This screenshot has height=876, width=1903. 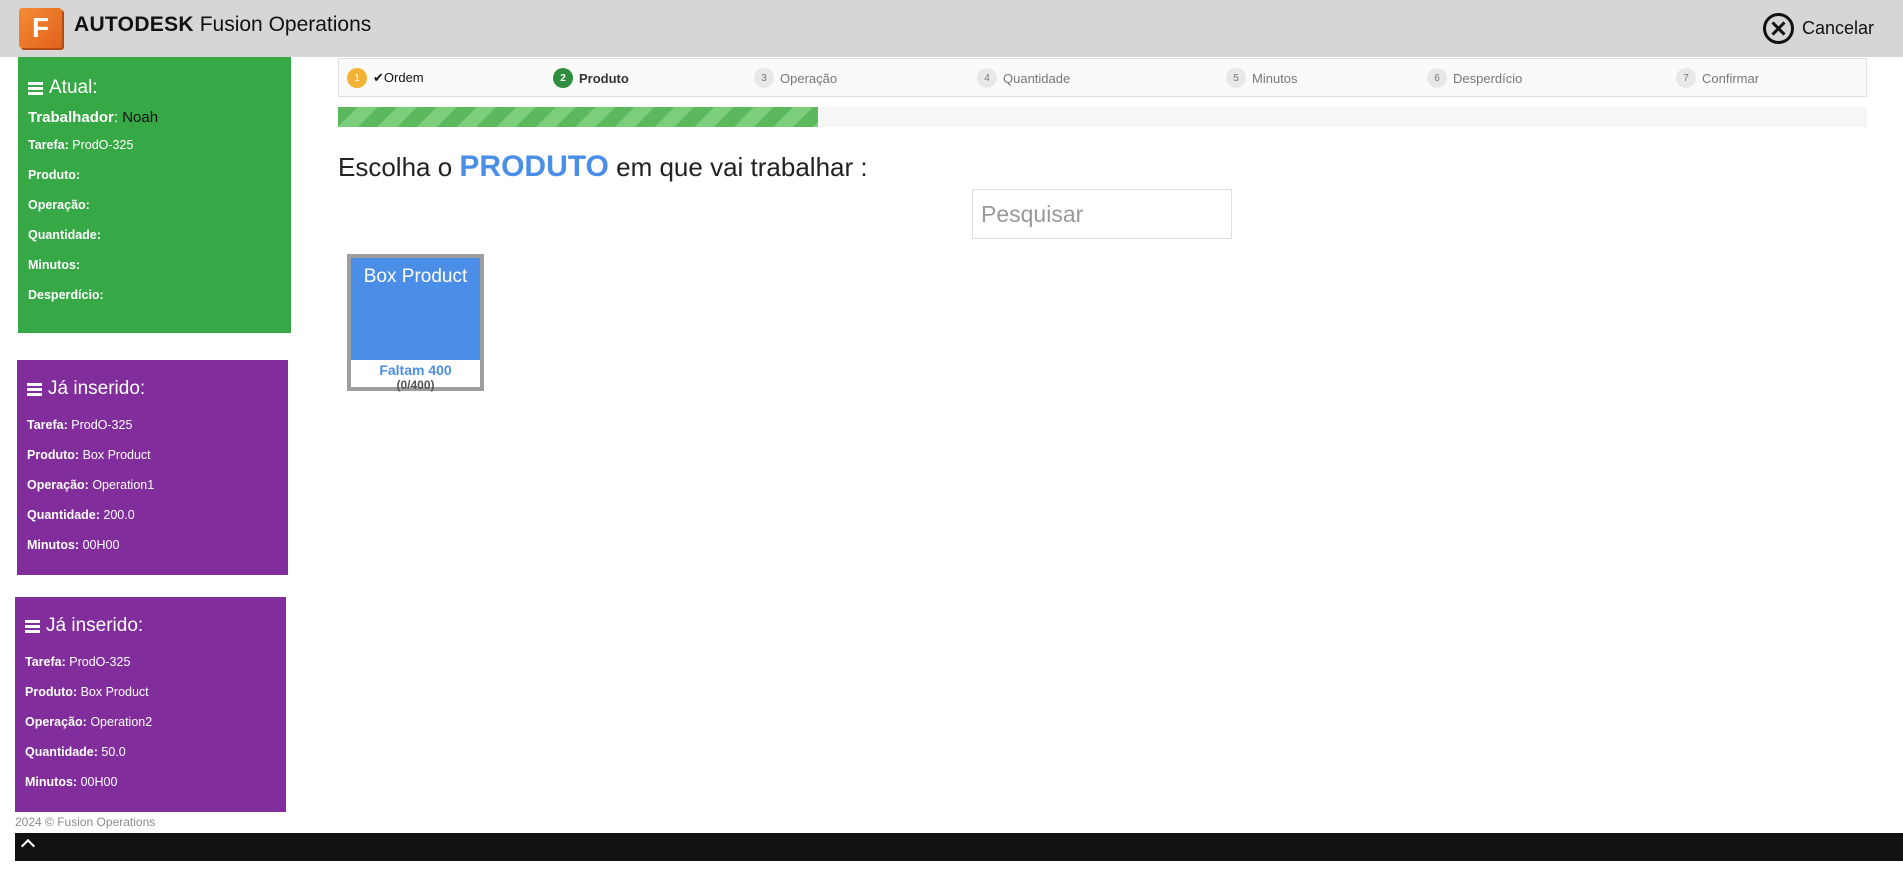 I want to click on product-count: (0/400), so click(x=415, y=385).